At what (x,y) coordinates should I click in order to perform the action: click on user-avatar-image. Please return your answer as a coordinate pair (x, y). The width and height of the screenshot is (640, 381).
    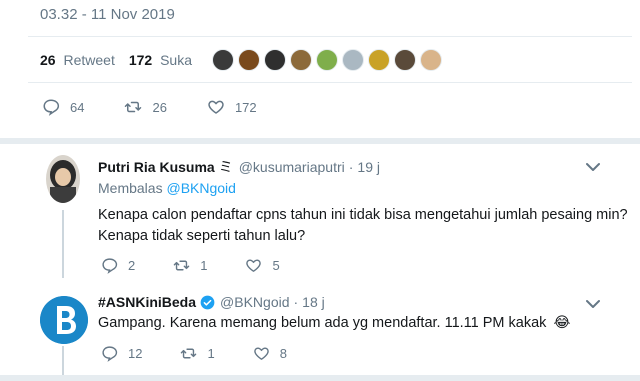
    Looking at the image, I should click on (63, 179).